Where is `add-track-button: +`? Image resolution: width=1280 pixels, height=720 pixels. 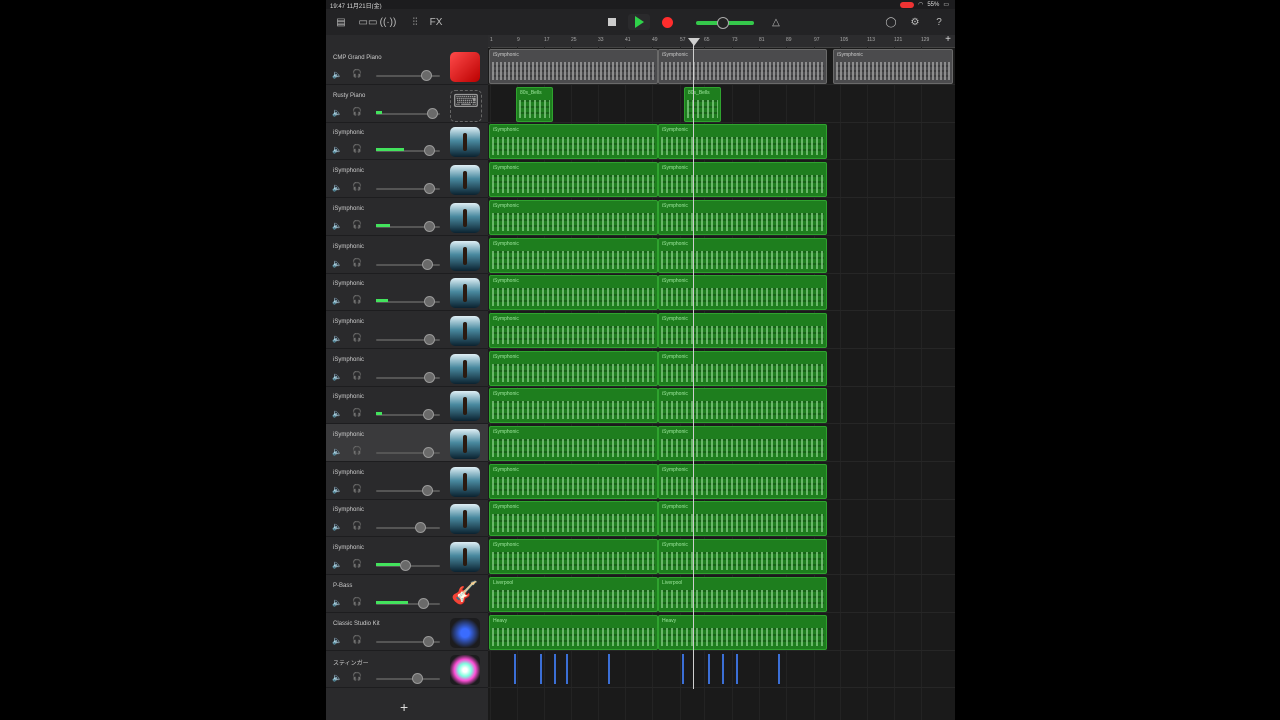
add-track-button: + is located at coordinates (404, 707).